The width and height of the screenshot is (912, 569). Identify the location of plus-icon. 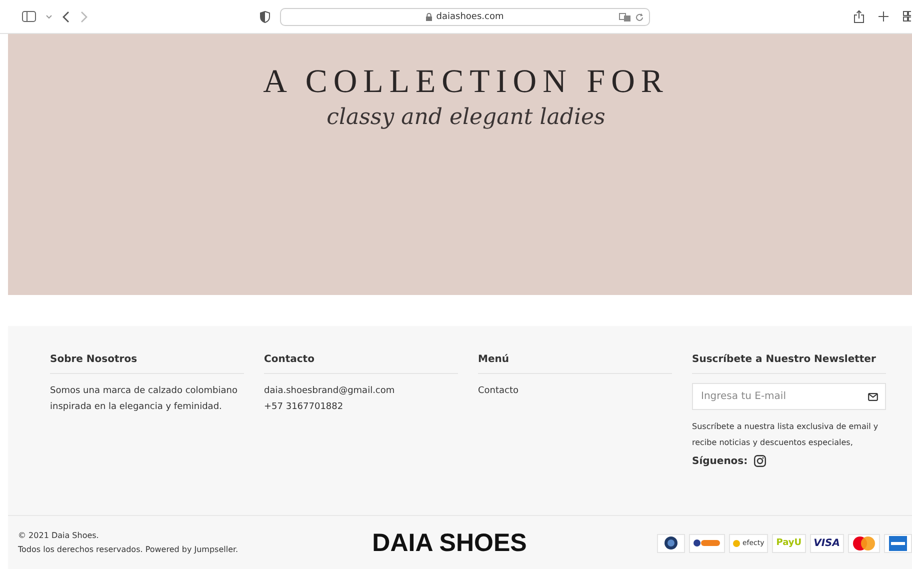
(883, 16).